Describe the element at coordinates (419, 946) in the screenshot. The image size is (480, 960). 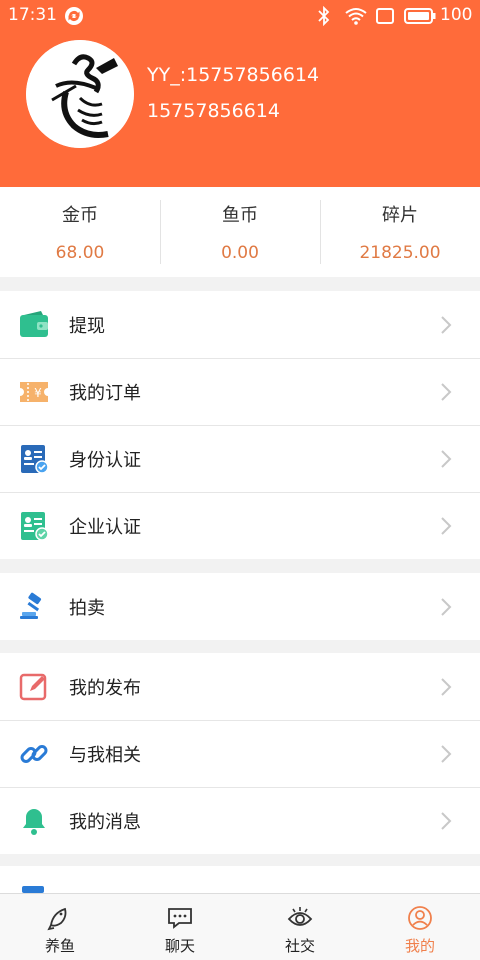
I see `tab-label: 我的` at that location.